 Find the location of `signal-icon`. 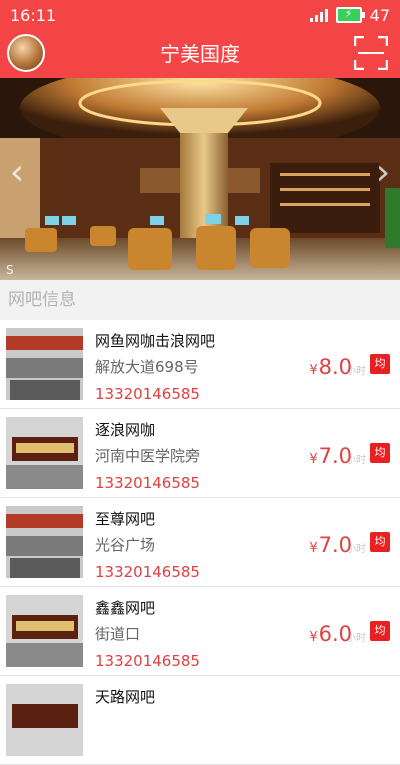

signal-icon is located at coordinates (318, 15).